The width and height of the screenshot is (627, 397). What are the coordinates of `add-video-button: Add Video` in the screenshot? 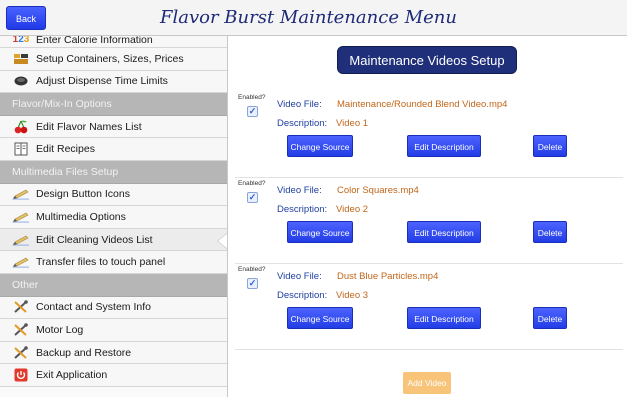 It's located at (427, 383).